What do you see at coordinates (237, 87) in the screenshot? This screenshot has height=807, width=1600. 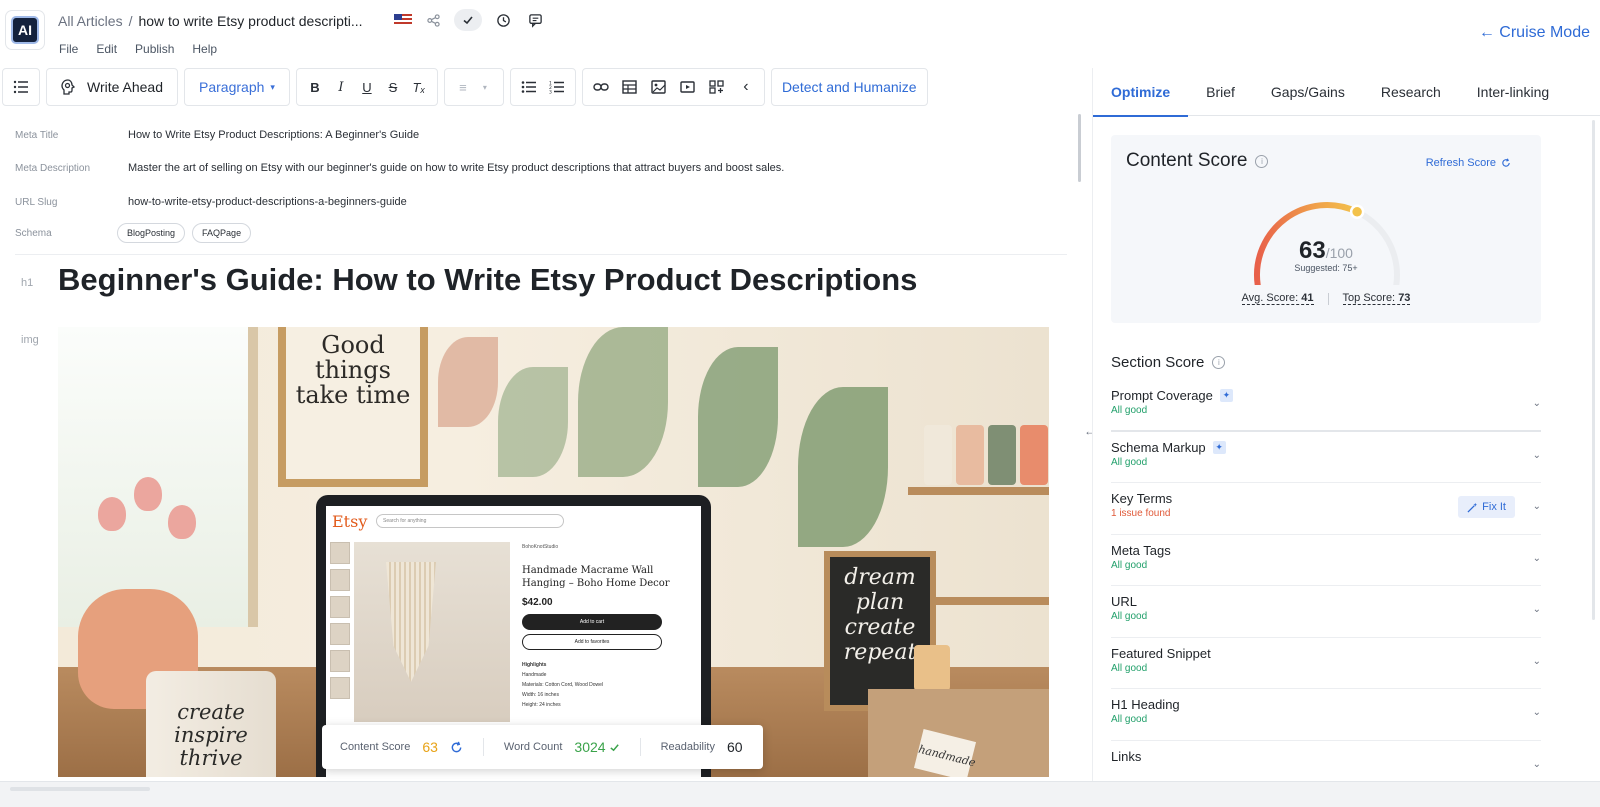 I see `paragraph-style-select: Paragraph ▾` at bounding box center [237, 87].